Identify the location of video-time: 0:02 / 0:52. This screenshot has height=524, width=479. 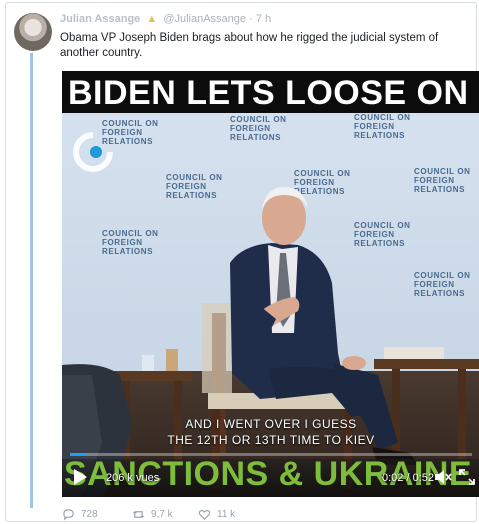
(408, 478).